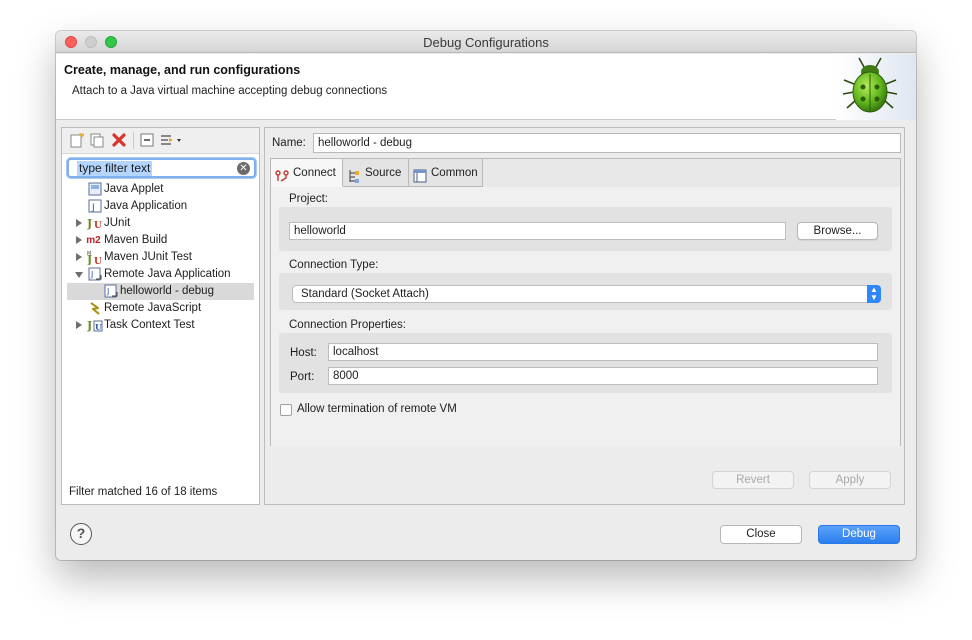  I want to click on apply-button: Apply, so click(850, 480).